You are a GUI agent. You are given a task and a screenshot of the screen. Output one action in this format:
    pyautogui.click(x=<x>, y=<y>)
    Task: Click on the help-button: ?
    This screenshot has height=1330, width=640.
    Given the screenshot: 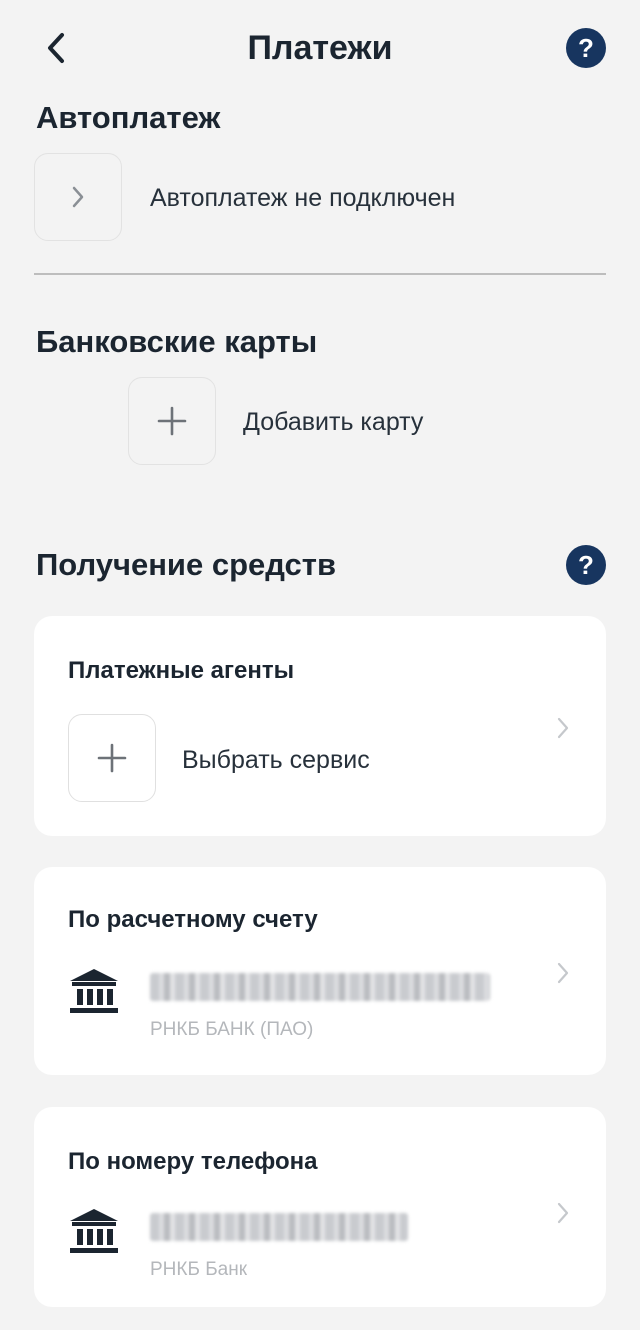 What is the action you would take?
    pyautogui.click(x=586, y=48)
    